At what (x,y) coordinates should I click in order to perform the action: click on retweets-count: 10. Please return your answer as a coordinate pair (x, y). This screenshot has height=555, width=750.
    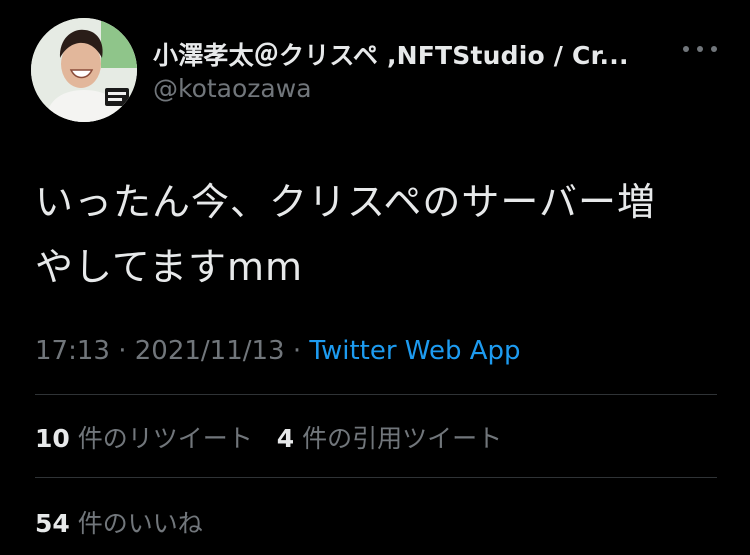
    Looking at the image, I should click on (52, 438).